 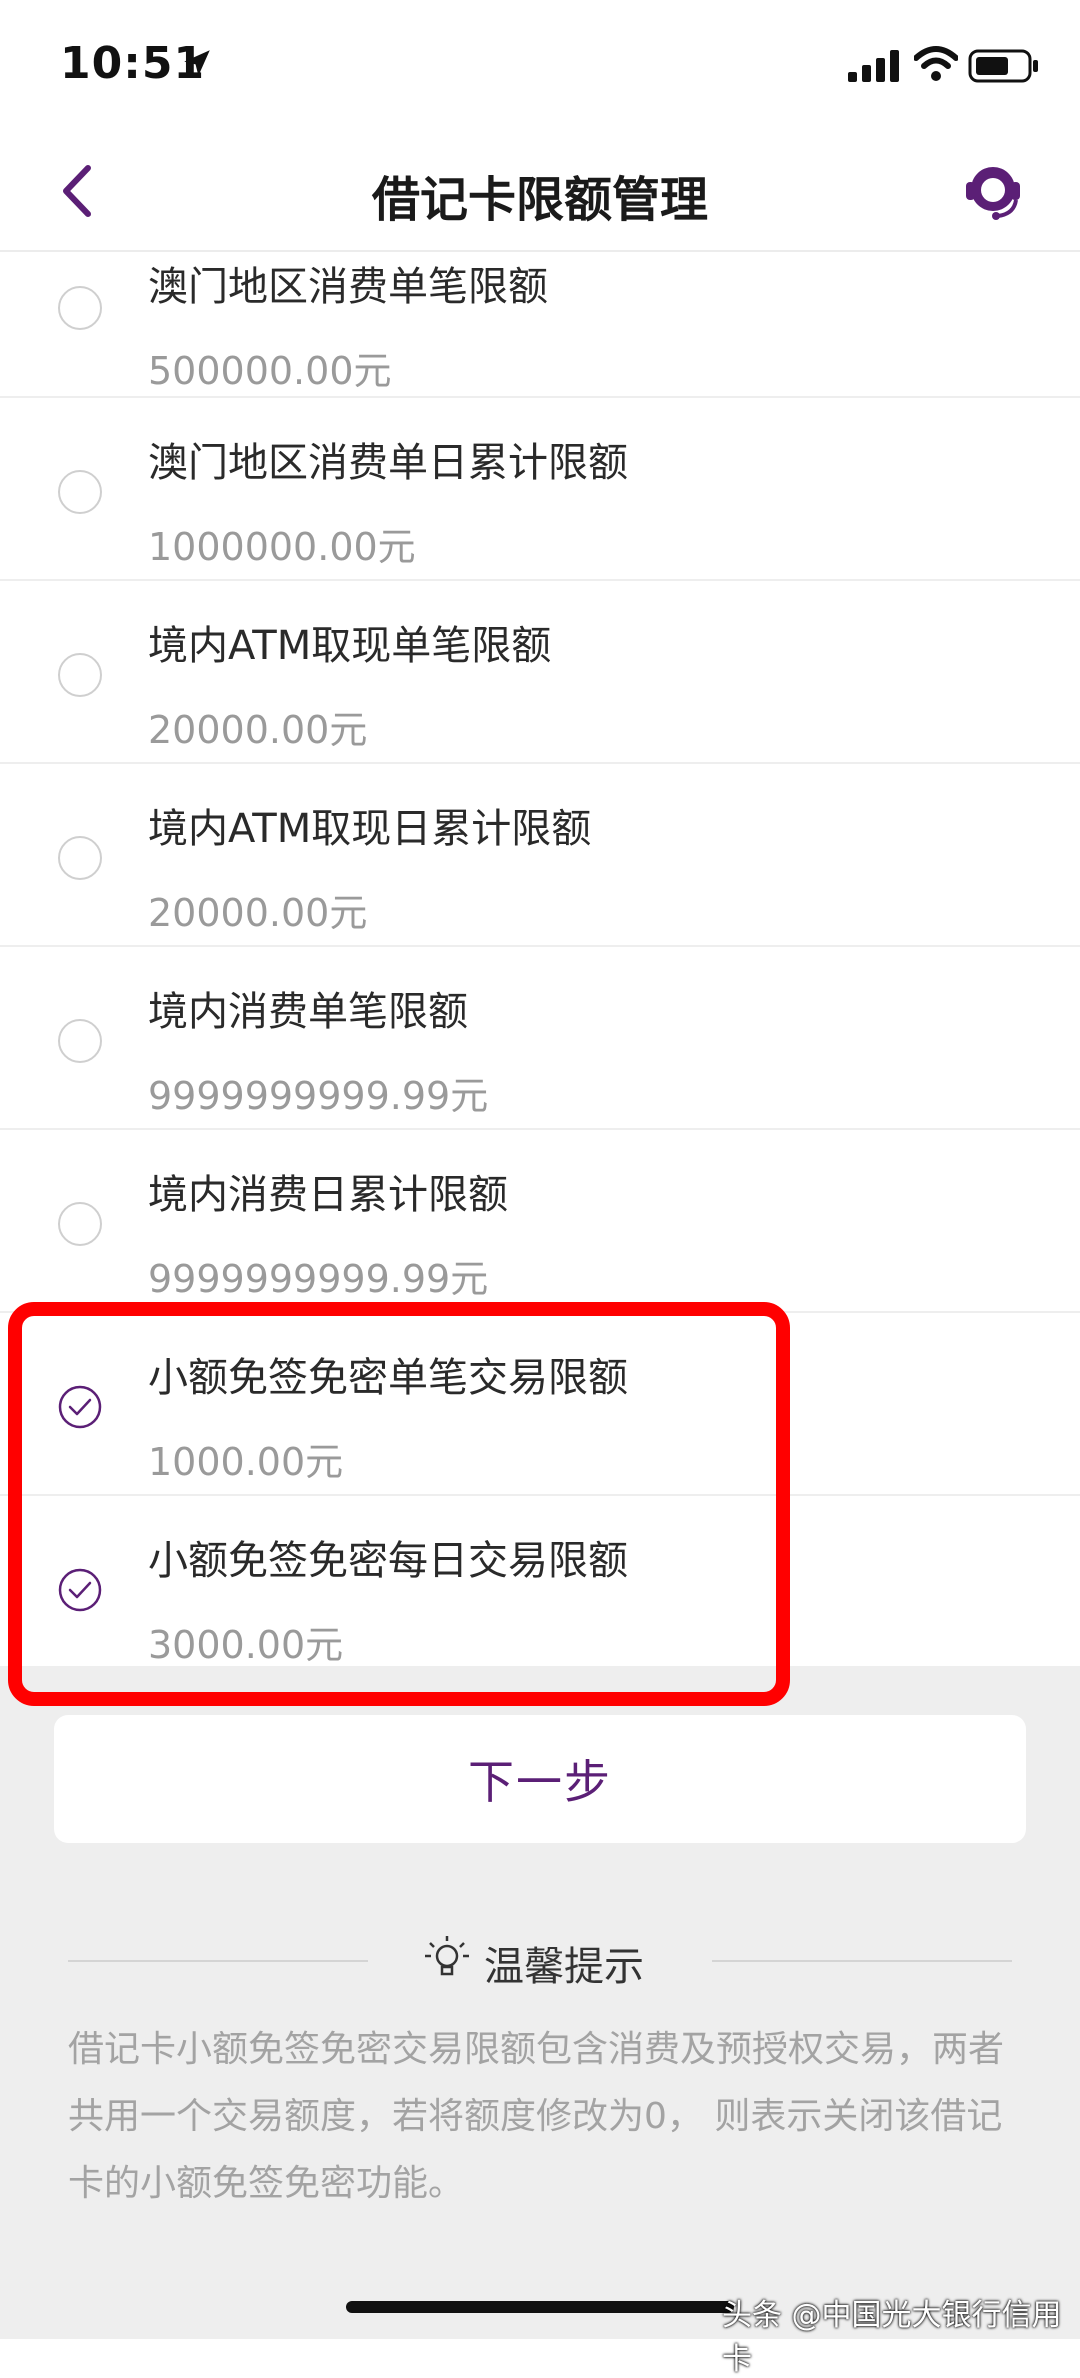 What do you see at coordinates (350, 646) in the screenshot?
I see `limit-label: 境内ATM取现单笔限额` at bounding box center [350, 646].